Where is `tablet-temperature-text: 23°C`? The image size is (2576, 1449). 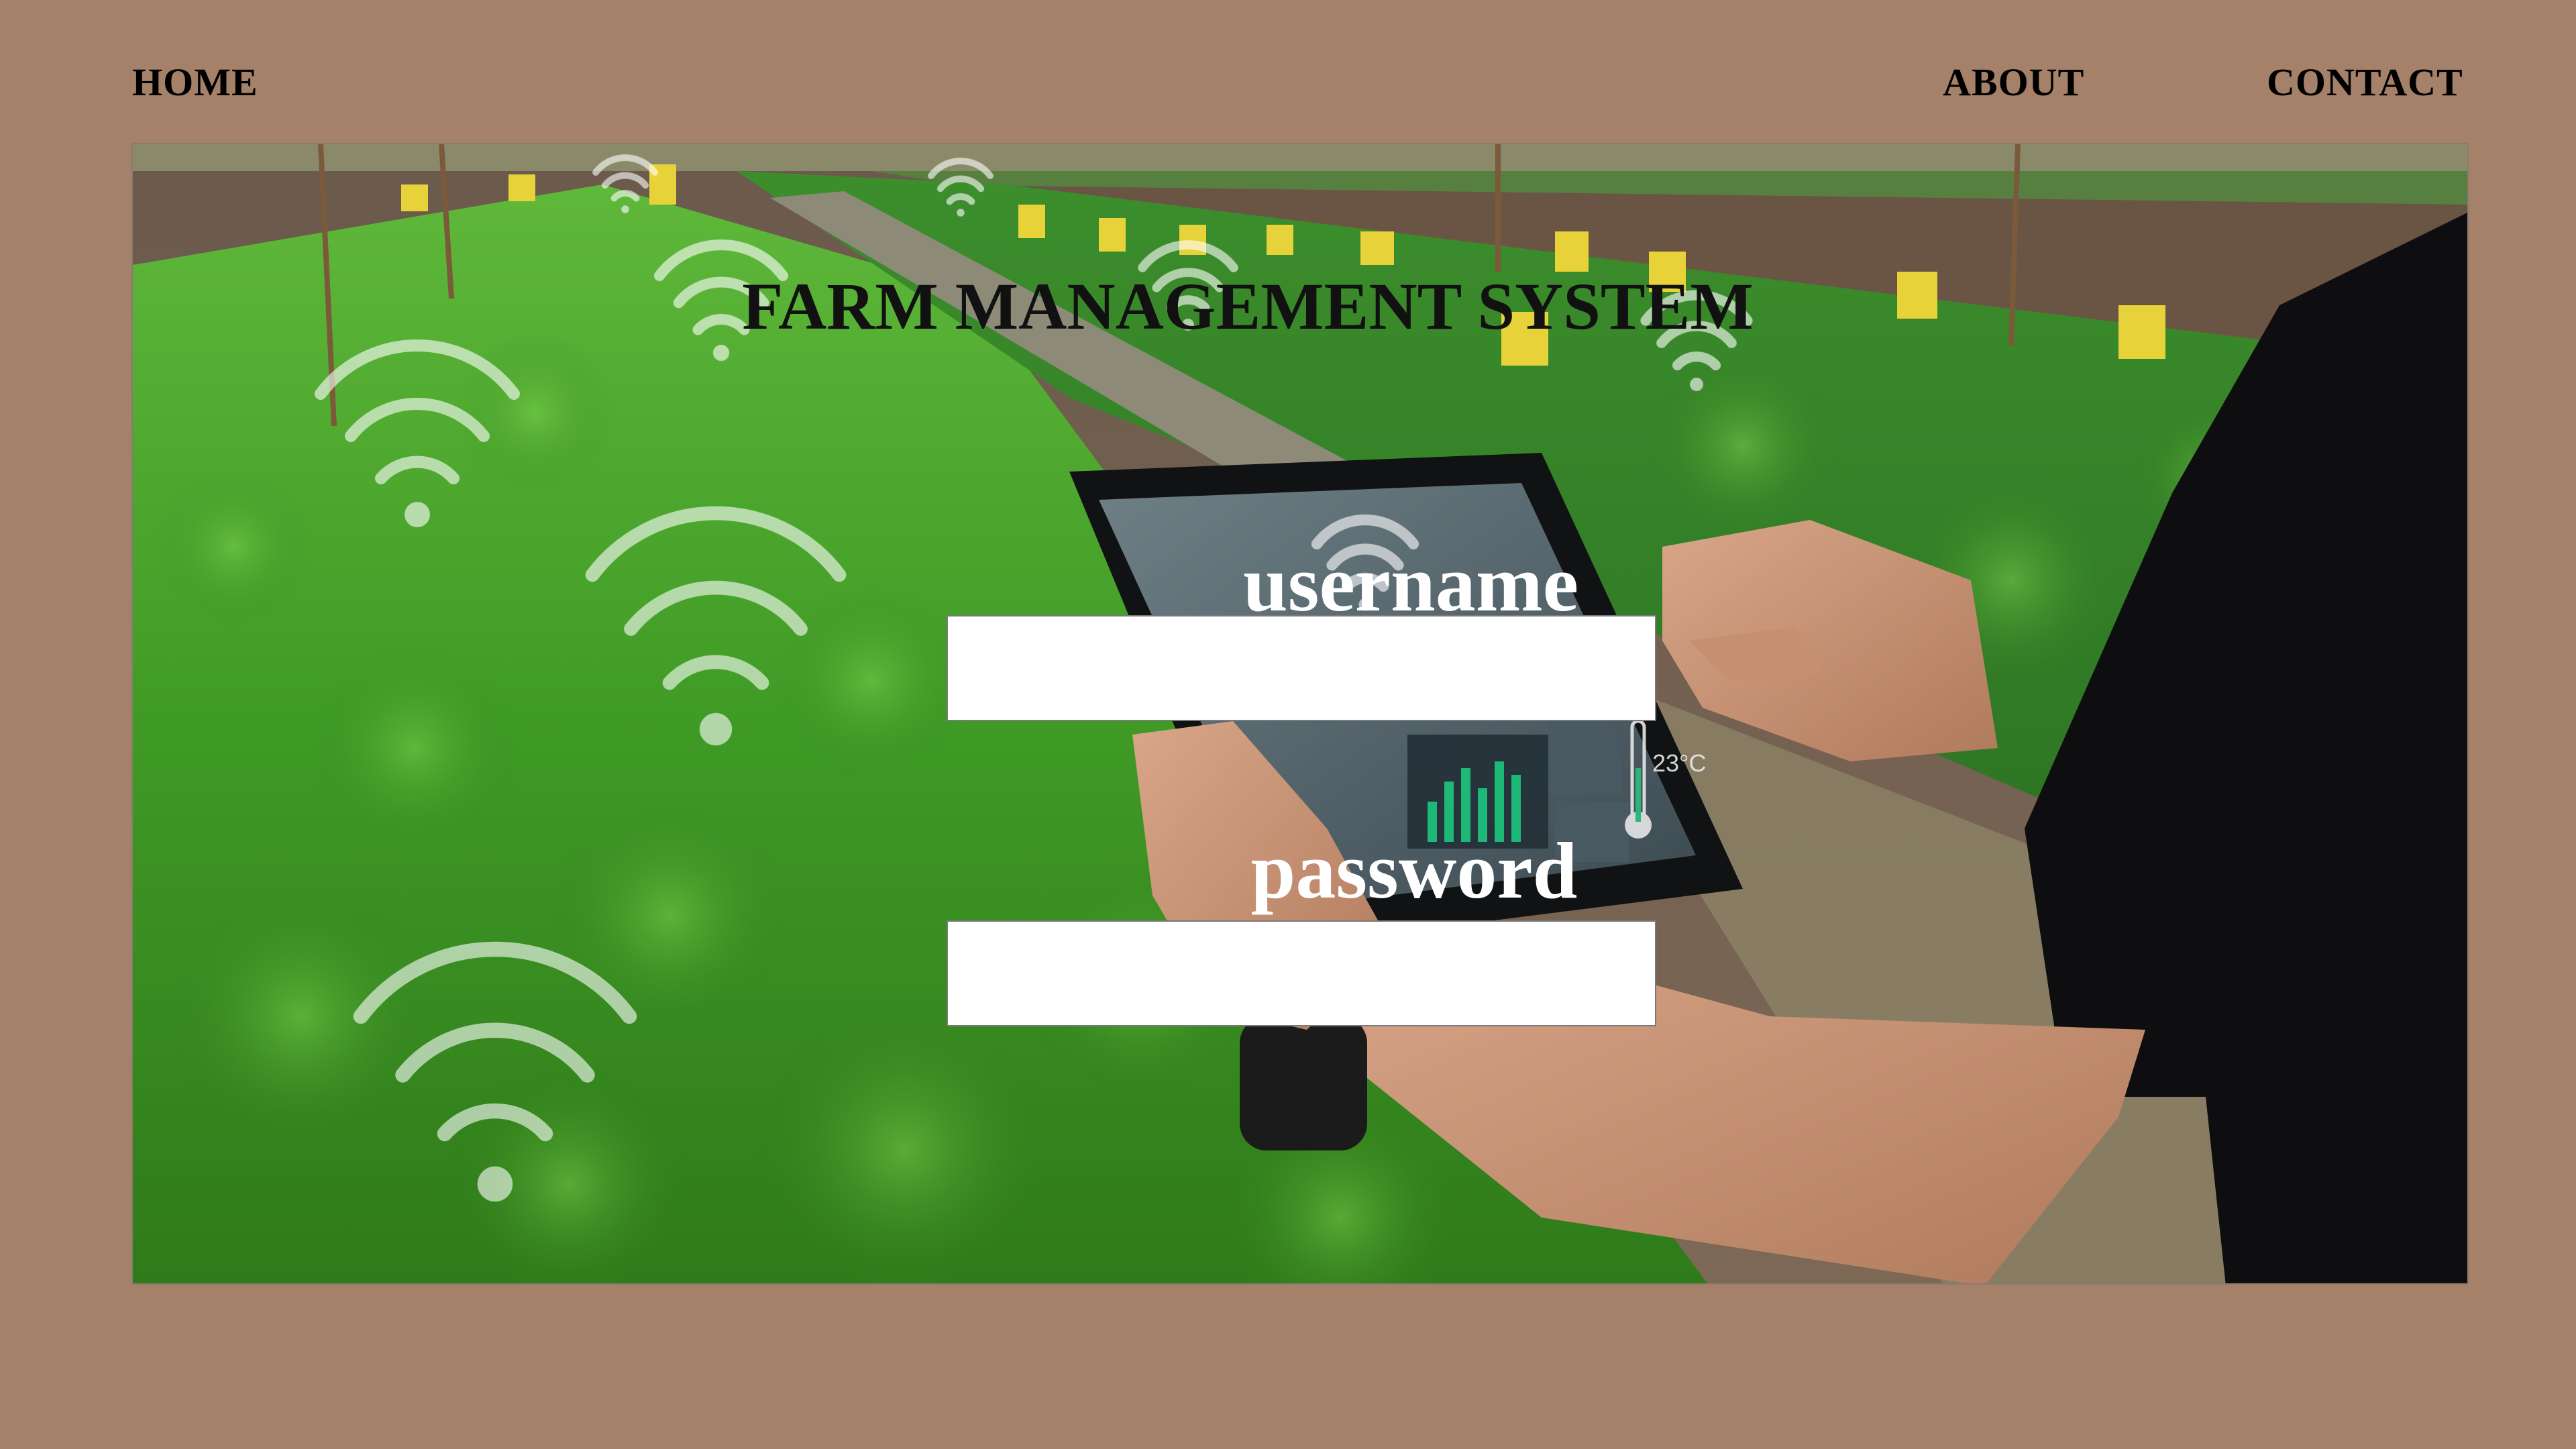 tablet-temperature-text: 23°C is located at coordinates (1679, 763).